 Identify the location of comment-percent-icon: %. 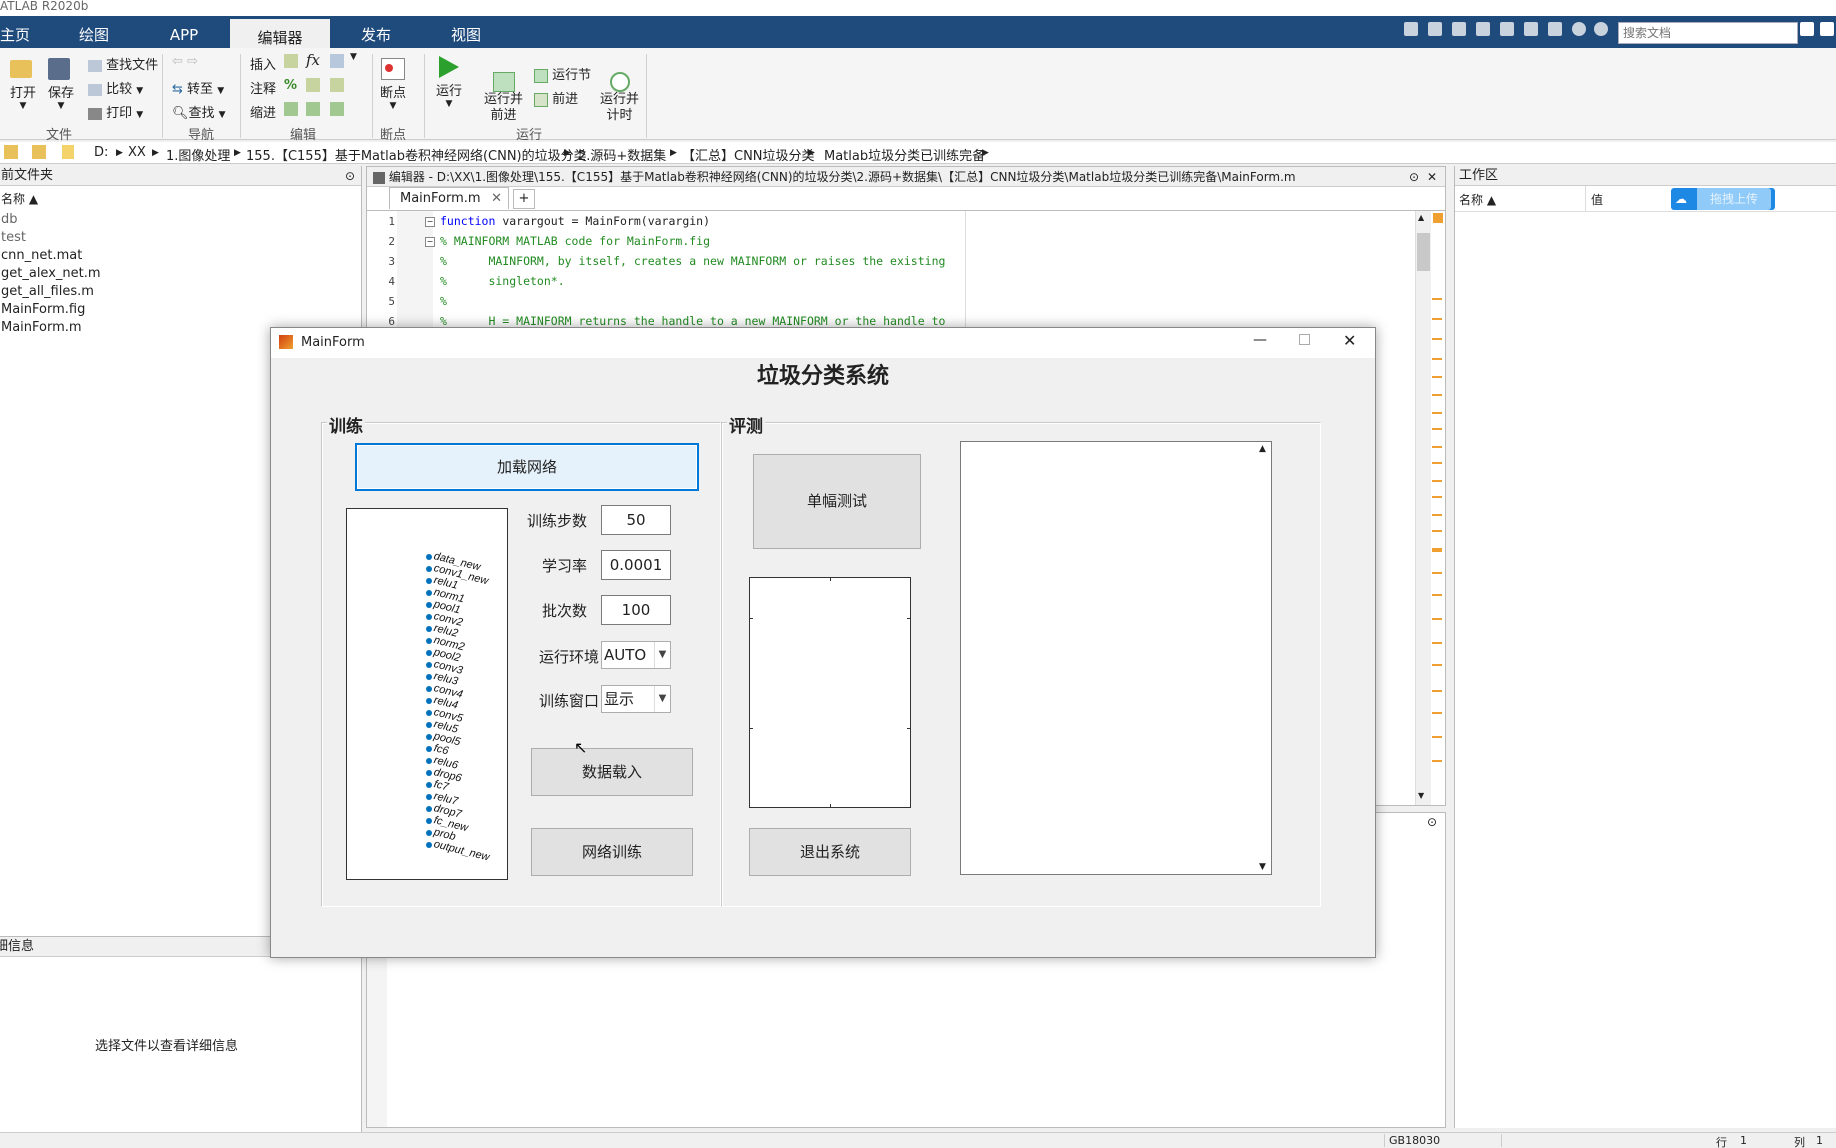
(290, 85).